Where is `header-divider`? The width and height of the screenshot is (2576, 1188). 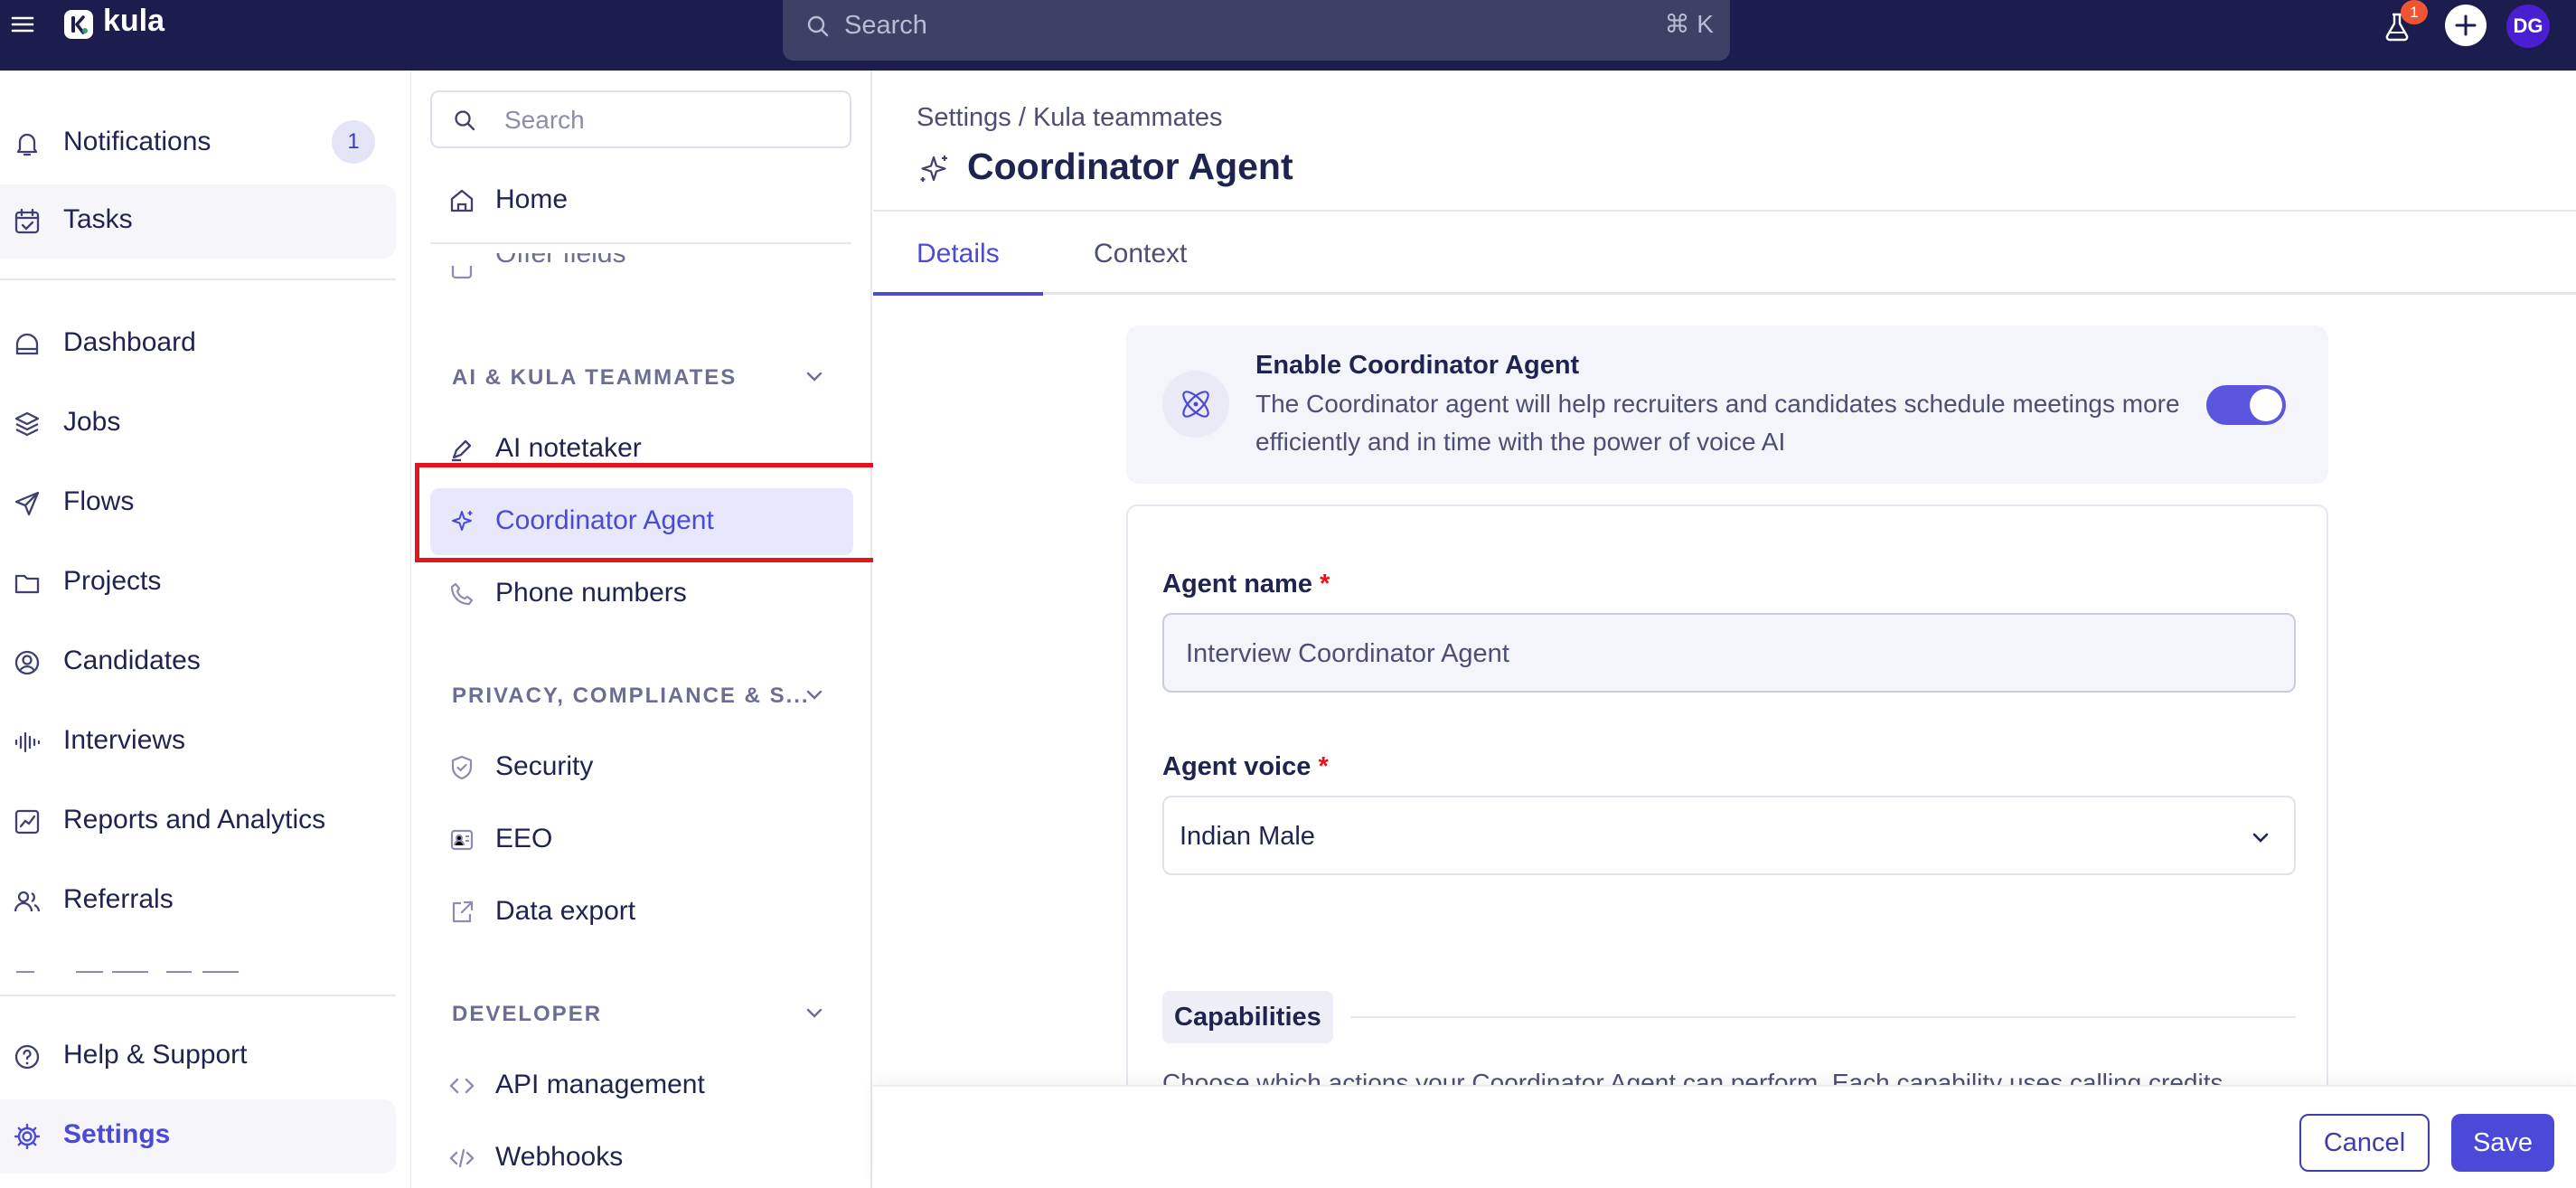
header-divider is located at coordinates (1724, 211).